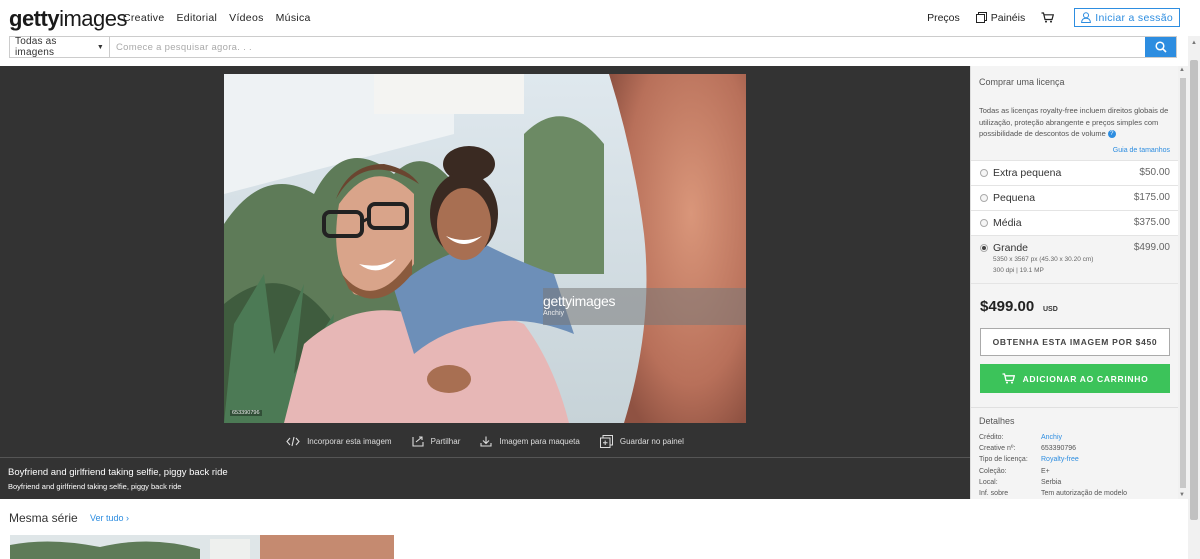  What do you see at coordinates (1053, 493) in the screenshot?
I see `detail-row: Inf. sobre Tem autorização de modelo` at bounding box center [1053, 493].